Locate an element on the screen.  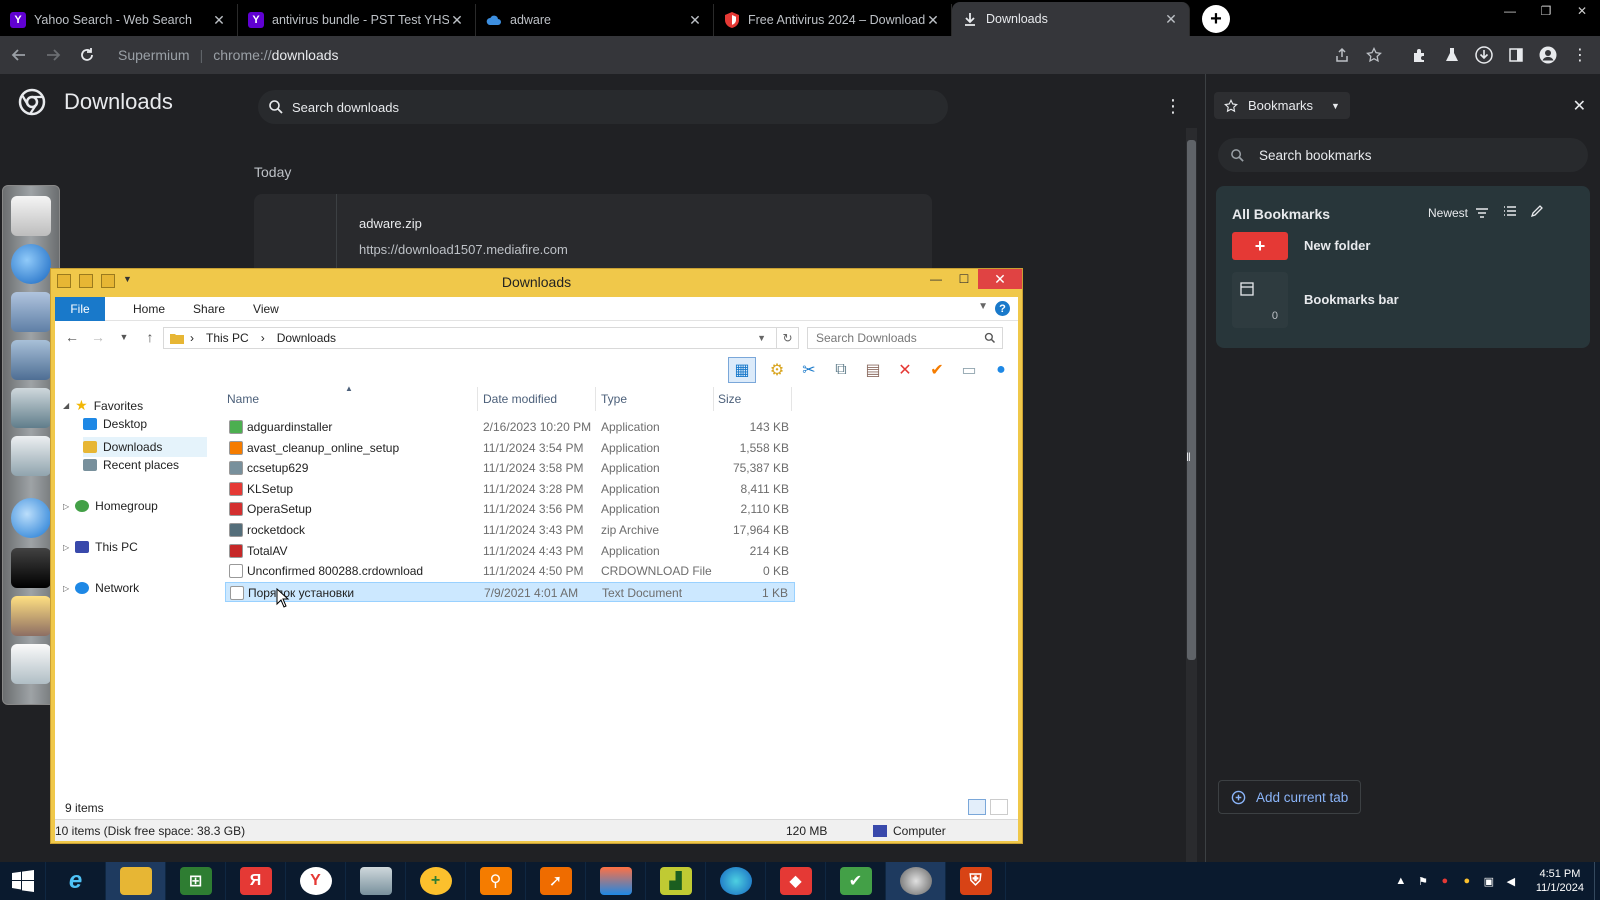
refresh-icon: ↻ is located at coordinates (788, 338).